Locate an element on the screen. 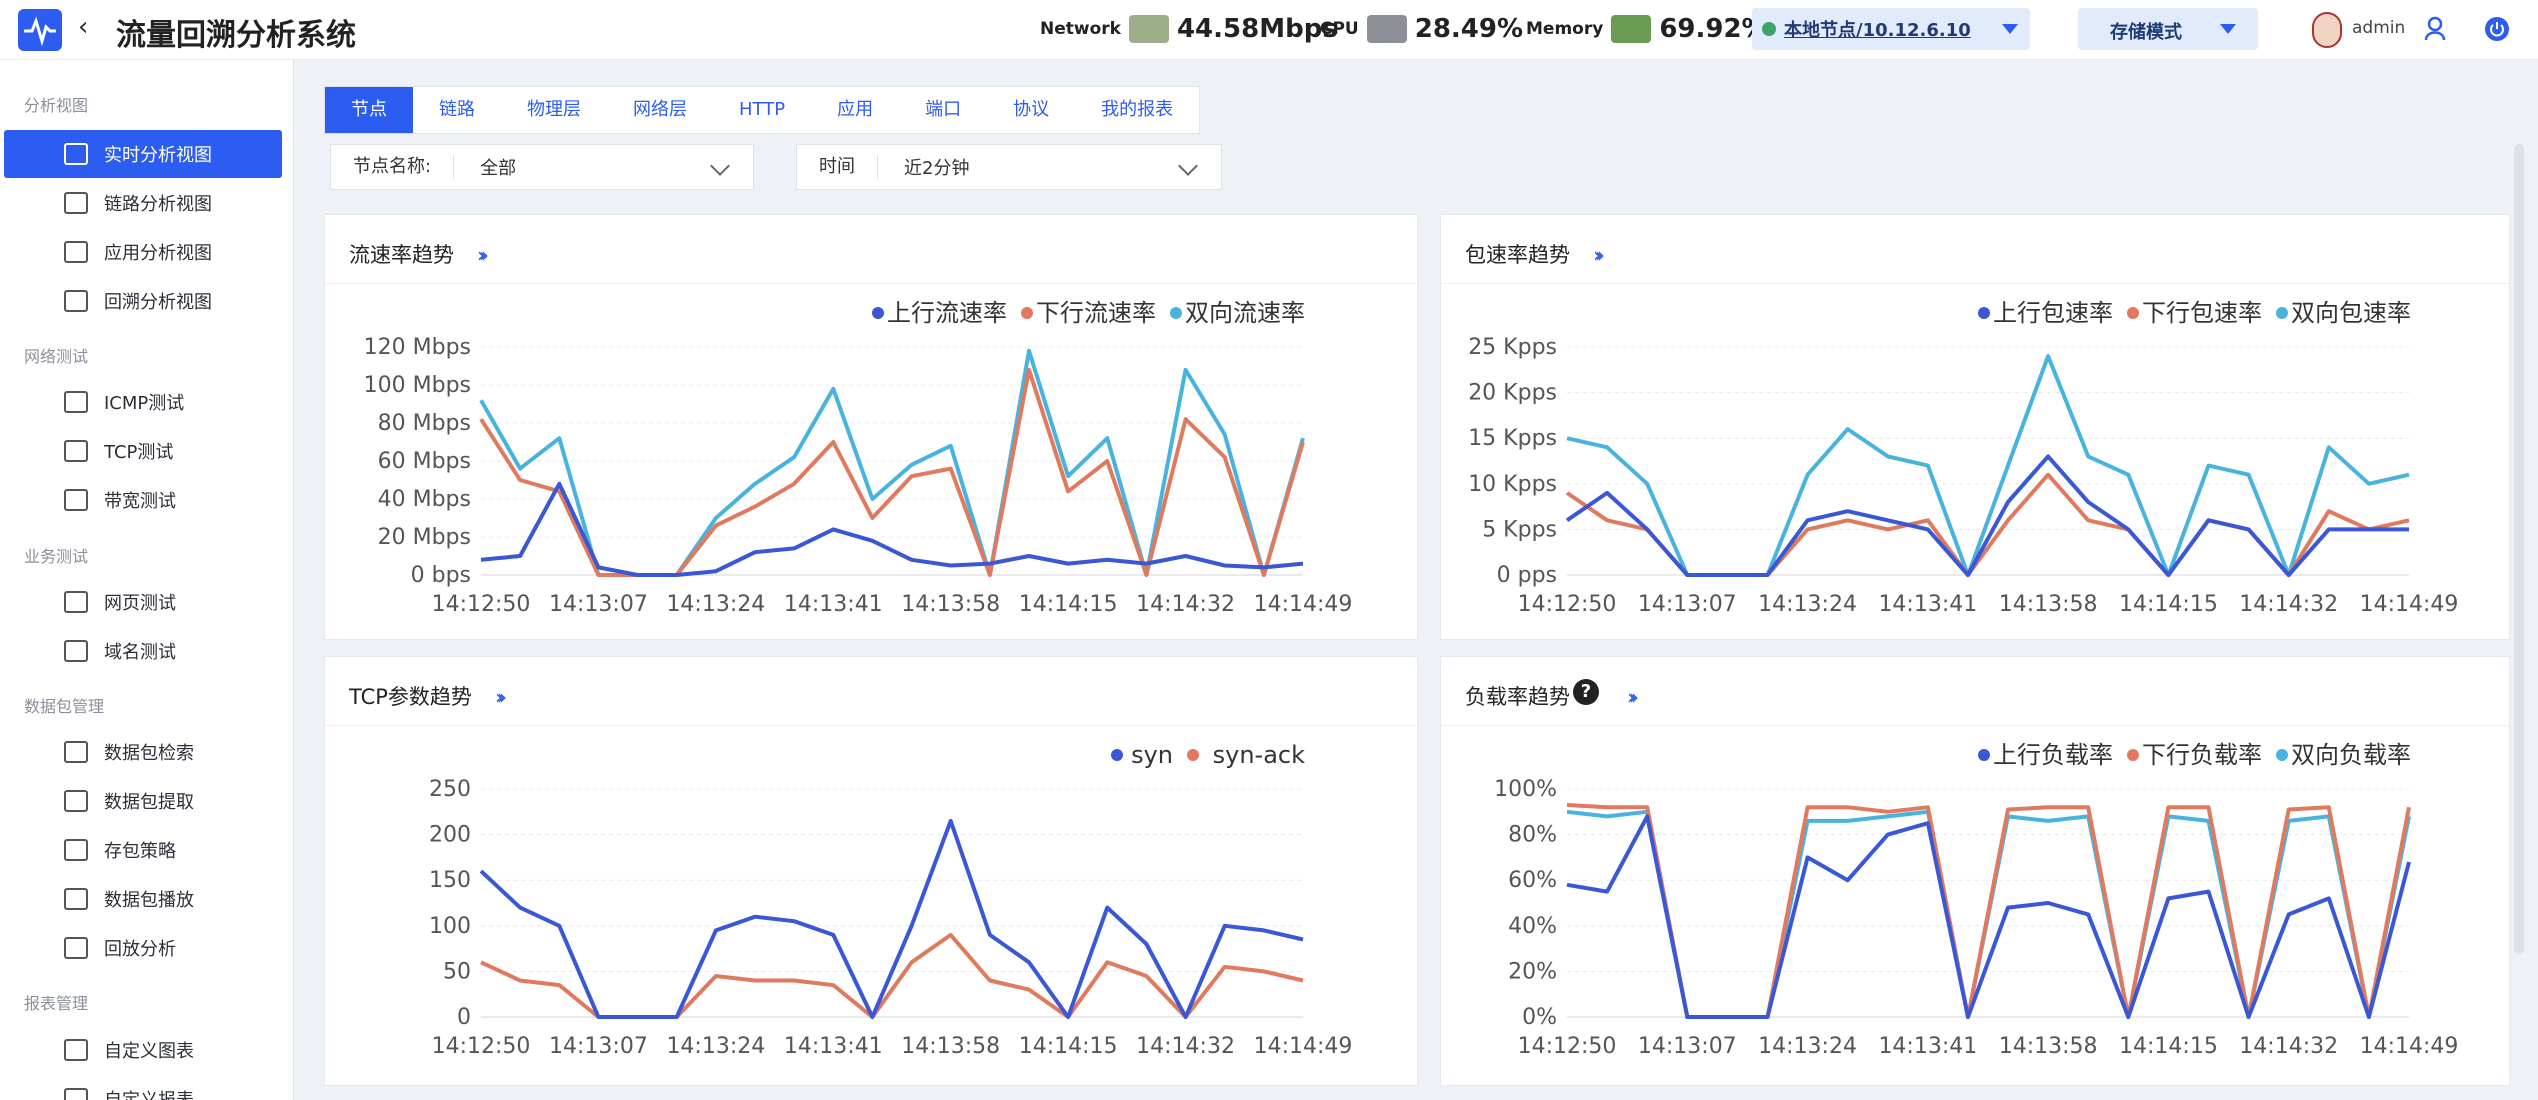 This screenshot has height=1100, width=2538. app-logo is located at coordinates (40, 30).